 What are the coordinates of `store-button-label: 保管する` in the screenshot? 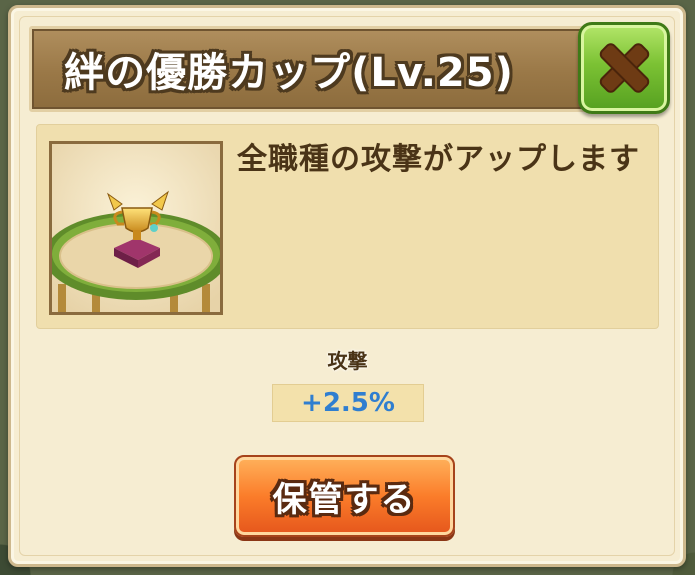 It's located at (344, 499).